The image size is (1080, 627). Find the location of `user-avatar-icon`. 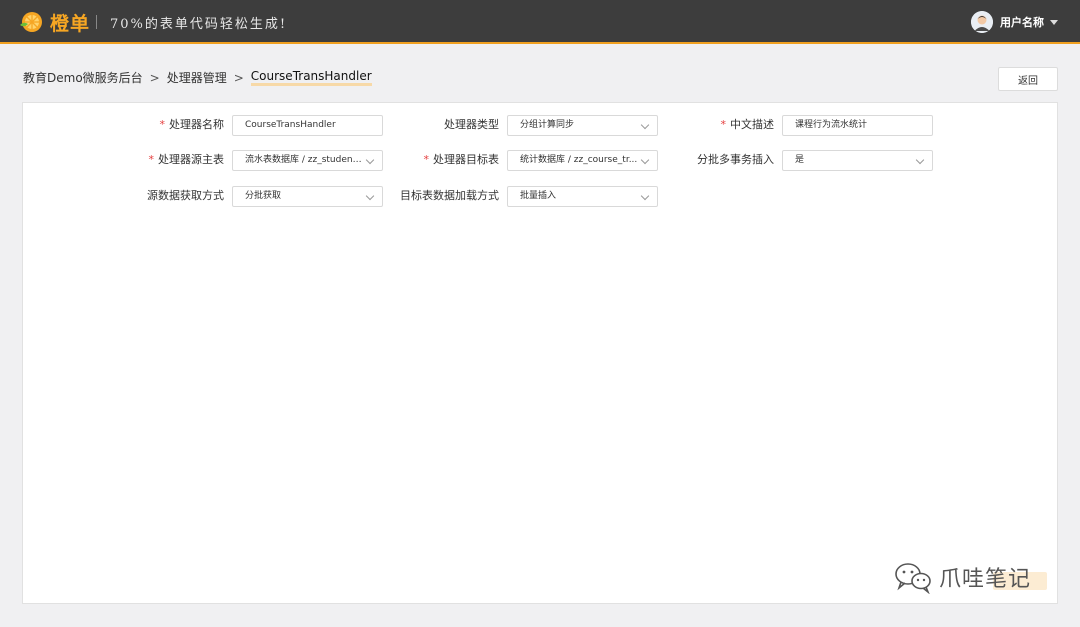

user-avatar-icon is located at coordinates (982, 22).